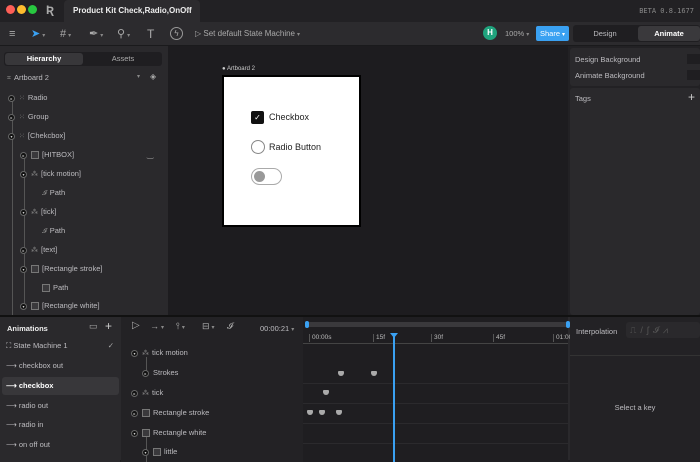 The height and width of the screenshot is (462, 700). I want to click on artboard-label: ● Artboard 2, so click(238, 69).